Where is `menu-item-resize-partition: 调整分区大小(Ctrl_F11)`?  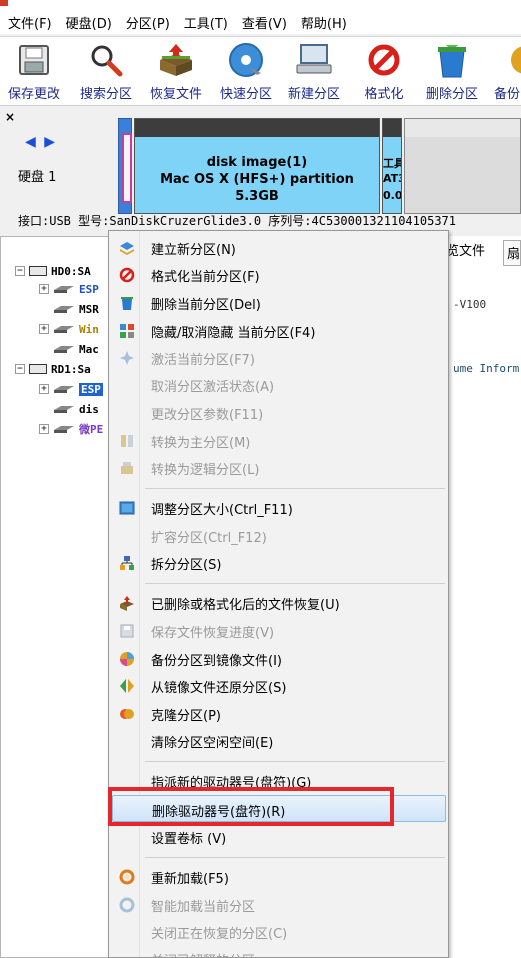
menu-item-resize-partition: 调整分区大小(Ctrl_F11) is located at coordinates (278, 507).